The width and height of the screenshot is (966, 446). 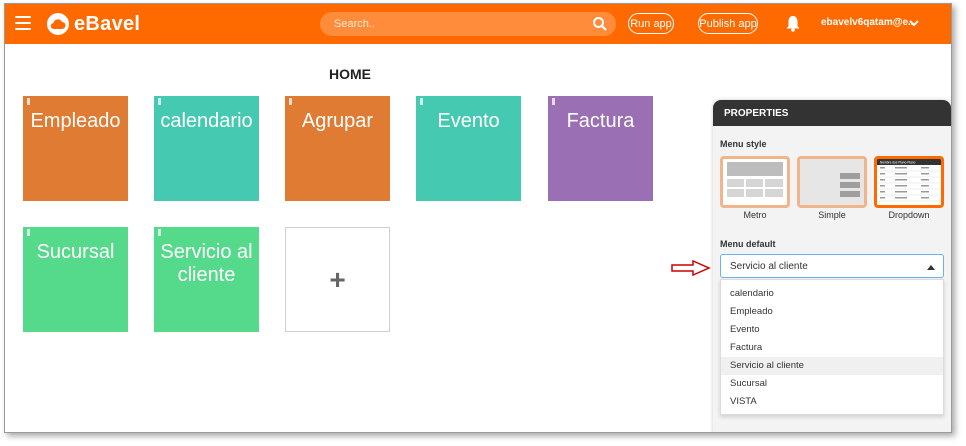 What do you see at coordinates (898, 163) in the screenshot?
I see `thumb-header-text: Nombre dos Plano Plano` at bounding box center [898, 163].